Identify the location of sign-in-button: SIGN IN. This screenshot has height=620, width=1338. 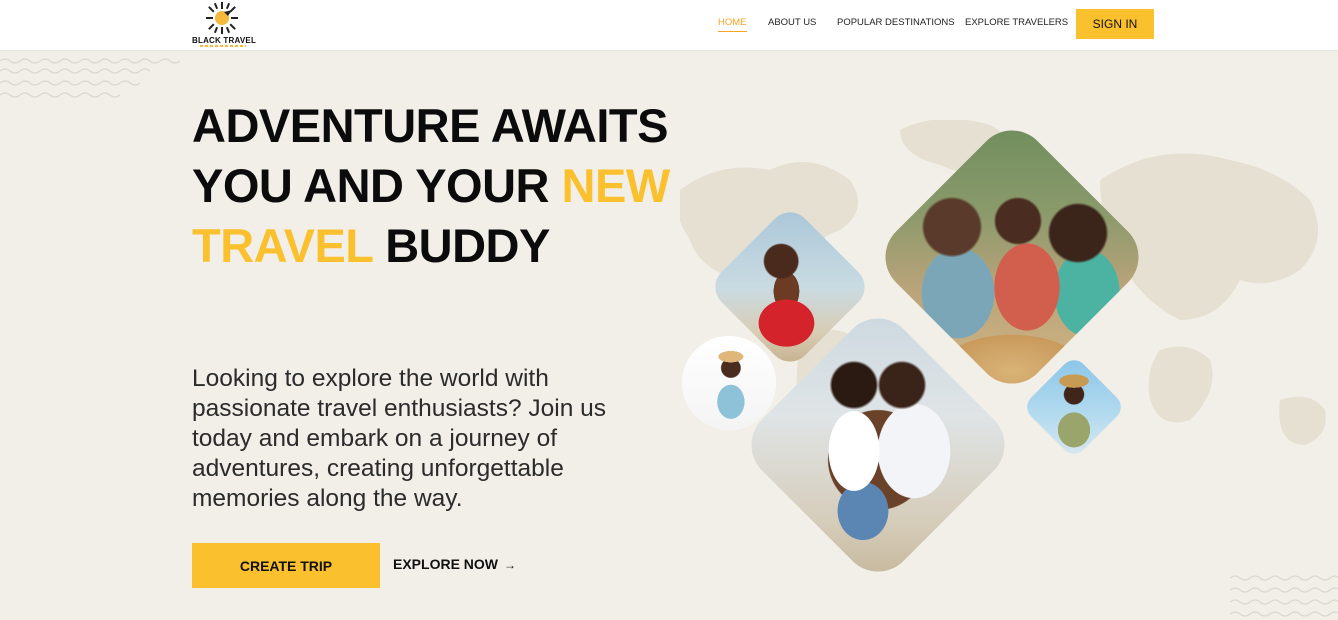
(1115, 24).